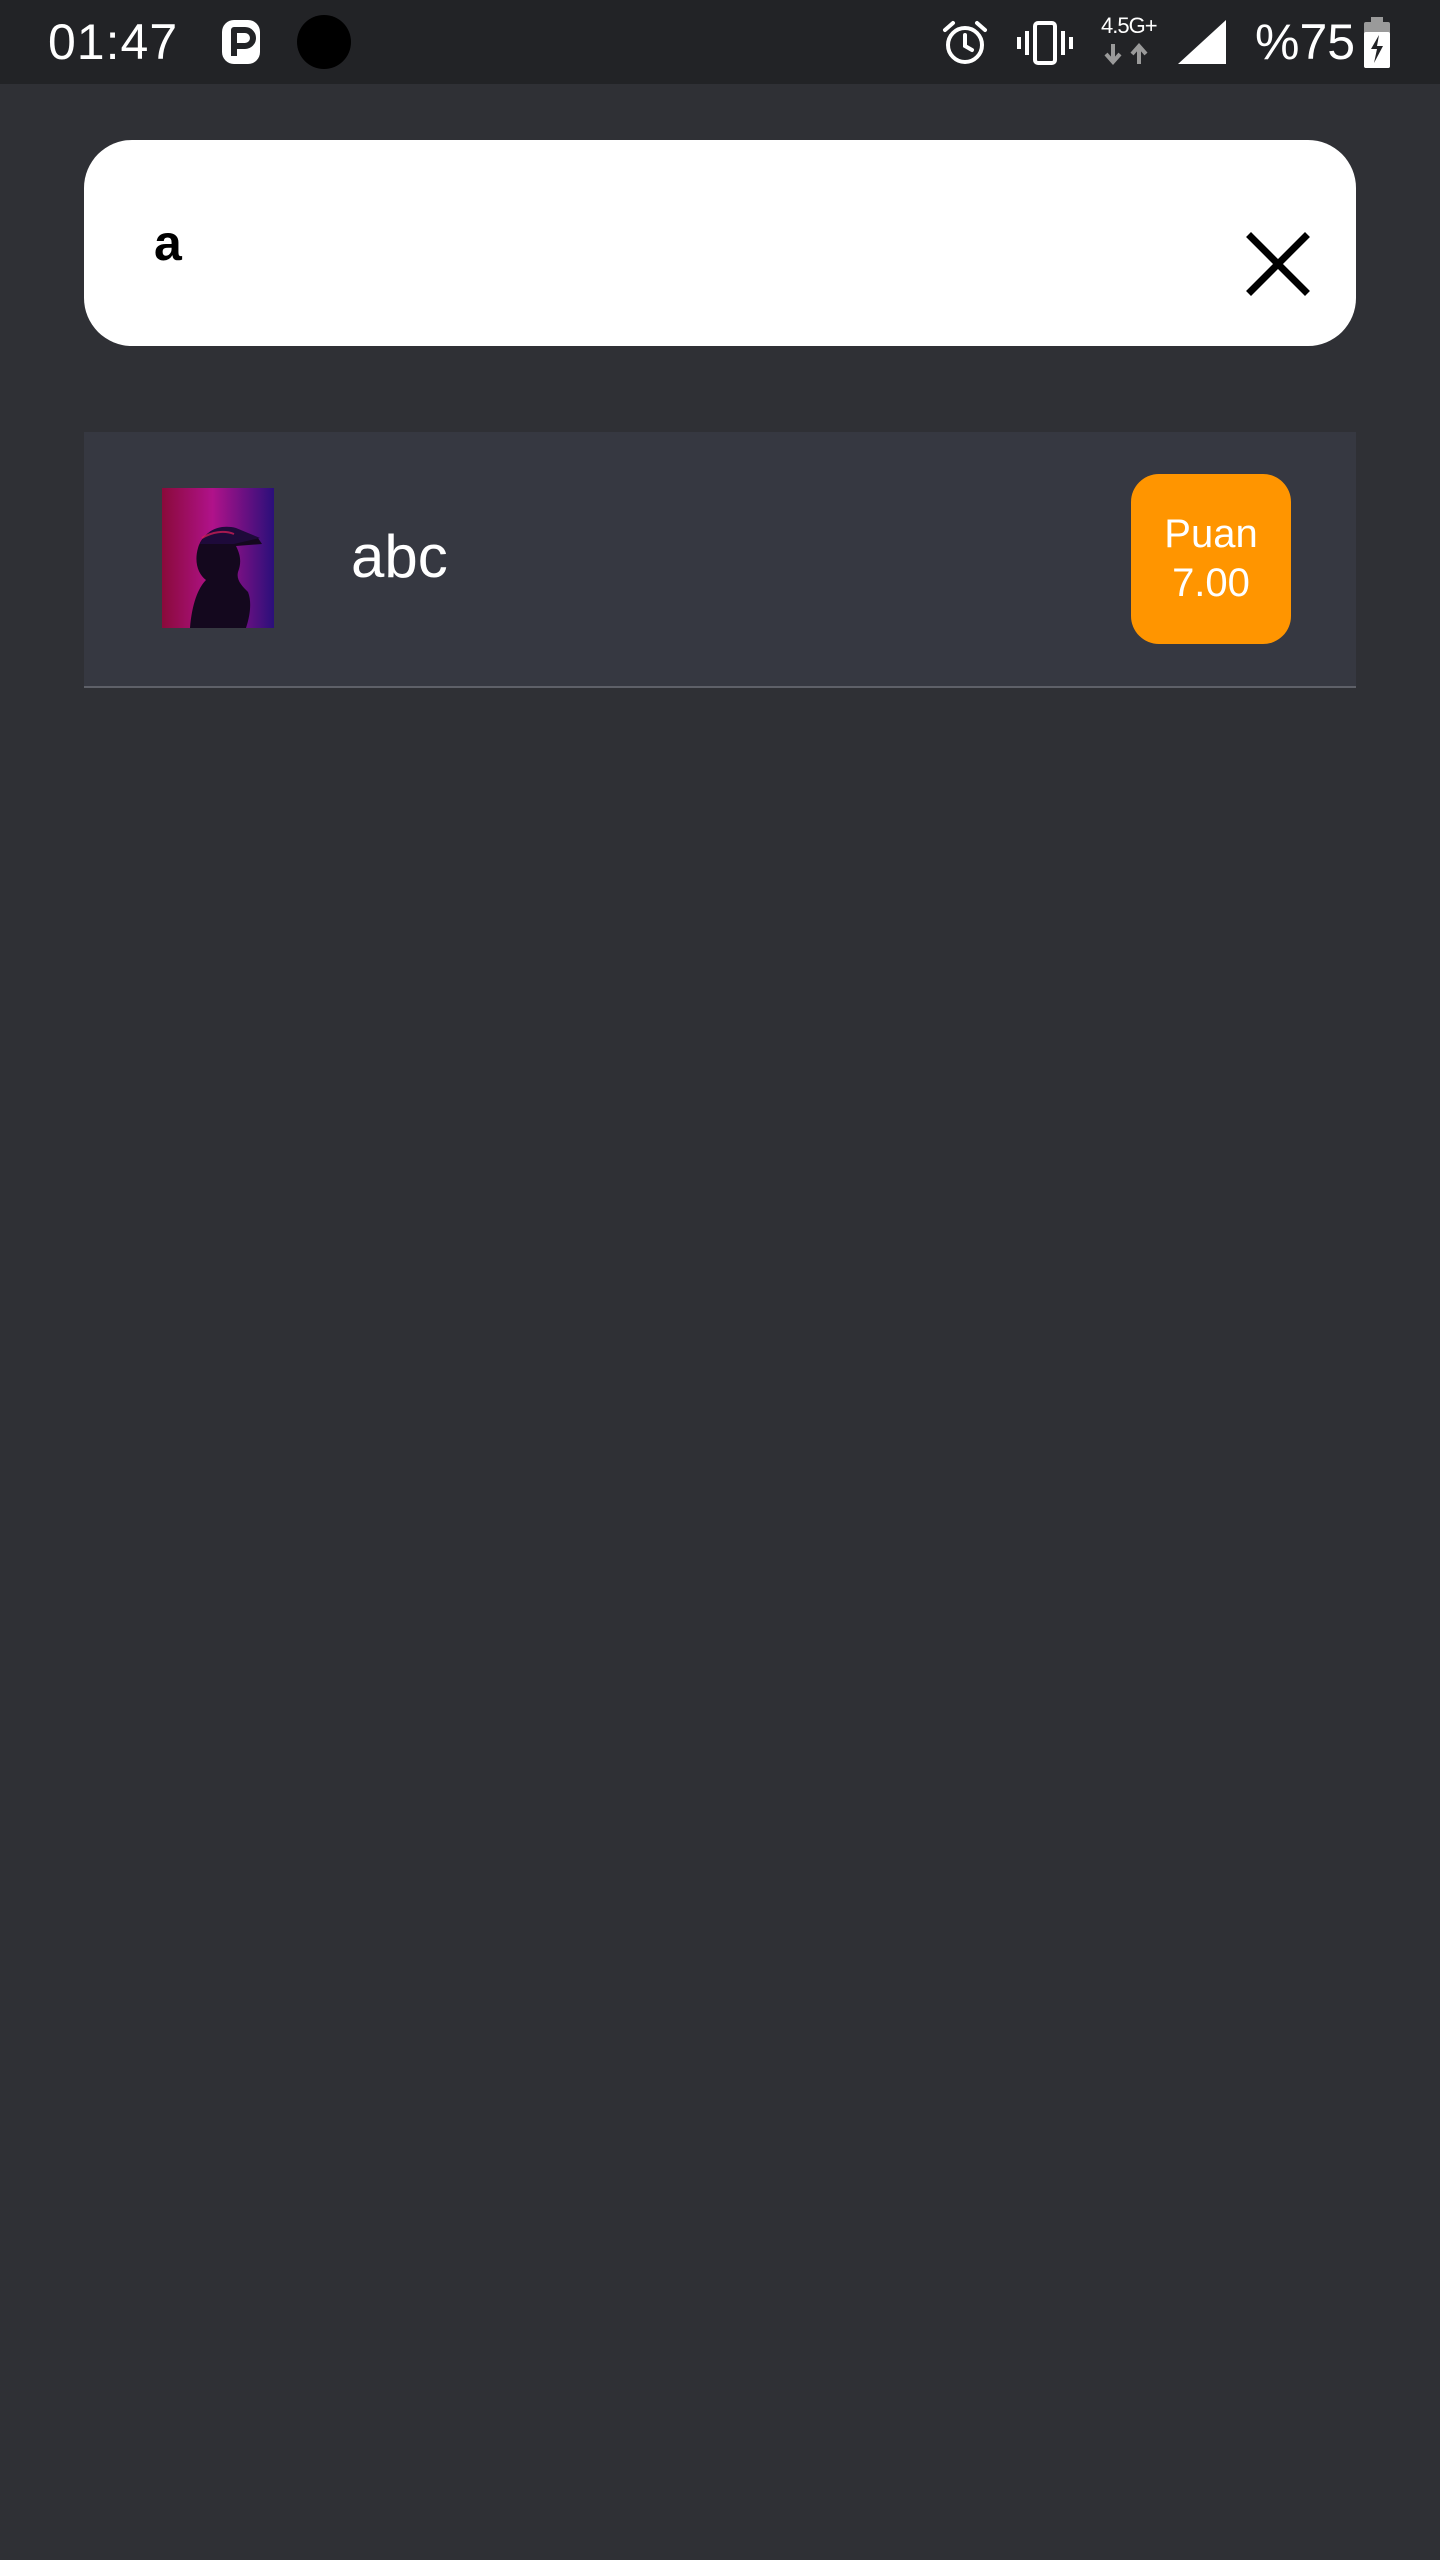 Image resolution: width=1440 pixels, height=2560 pixels. What do you see at coordinates (1126, 54) in the screenshot?
I see `network-arrows-icon` at bounding box center [1126, 54].